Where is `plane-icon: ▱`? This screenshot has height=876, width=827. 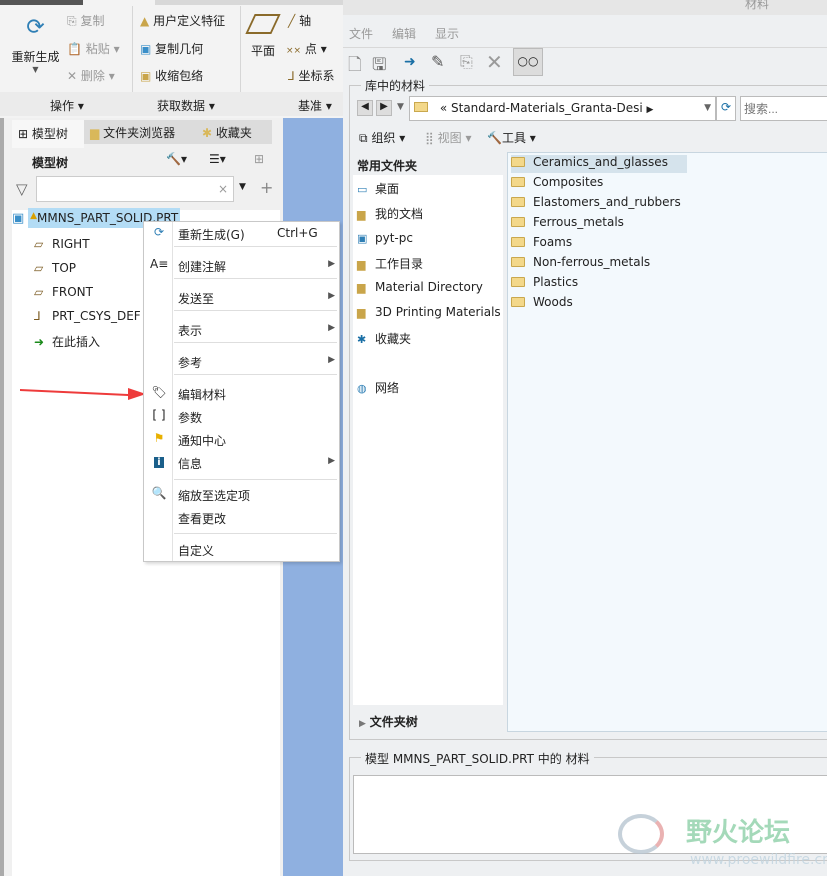
plane-icon: ▱ is located at coordinates (39, 292).